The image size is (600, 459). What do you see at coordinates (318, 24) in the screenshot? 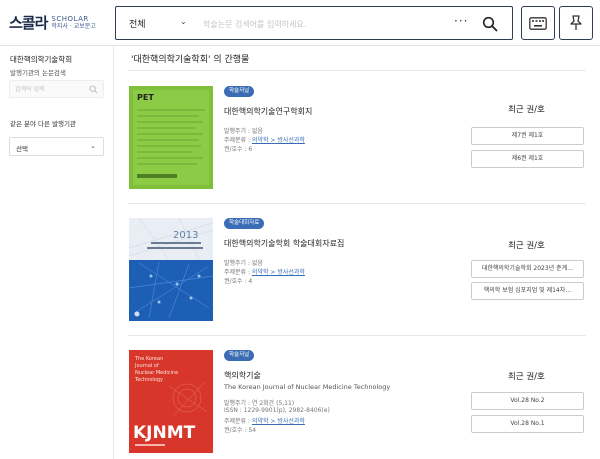
I see `search-input` at bounding box center [318, 24].